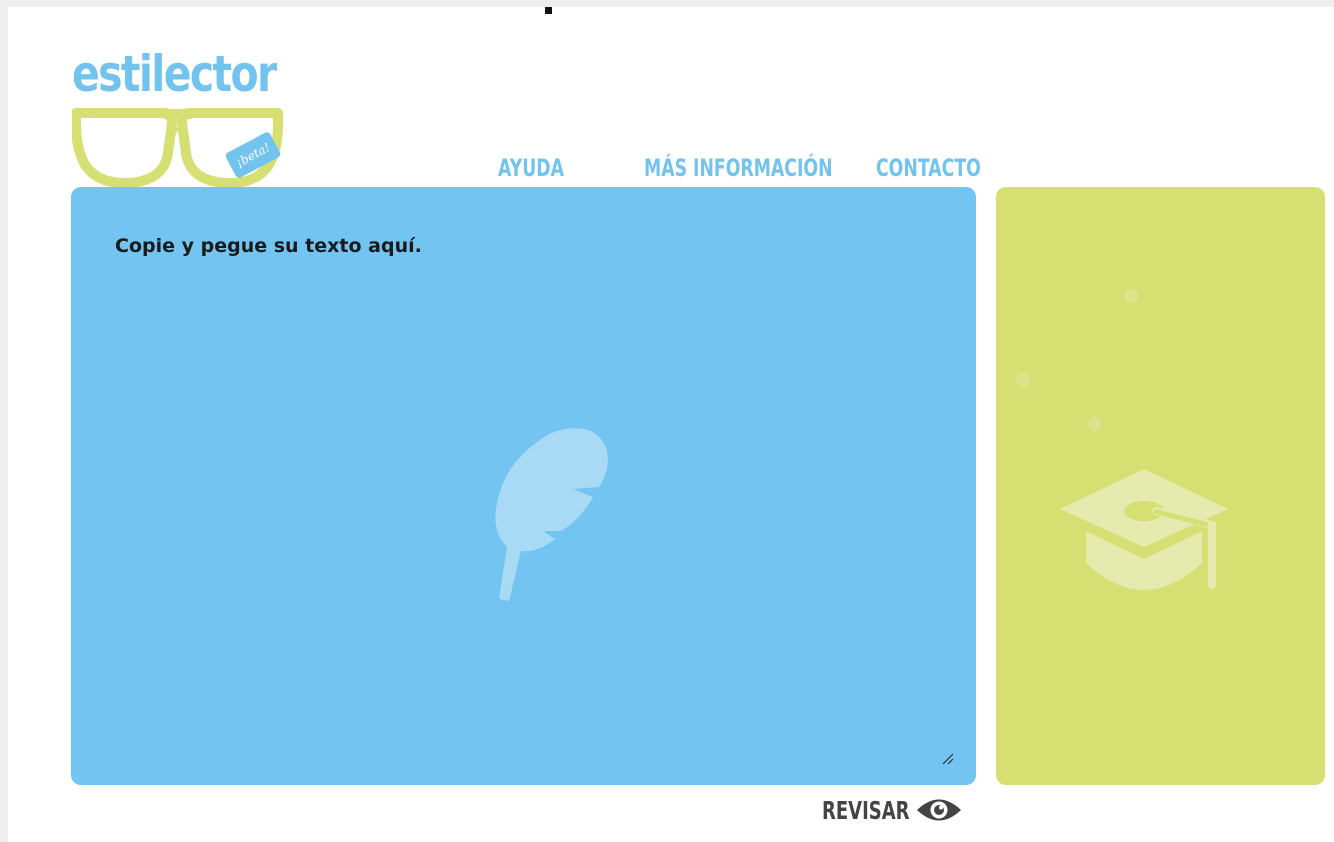  Describe the element at coordinates (928, 168) in the screenshot. I see `nav-contact-link: CONTACTO` at that location.